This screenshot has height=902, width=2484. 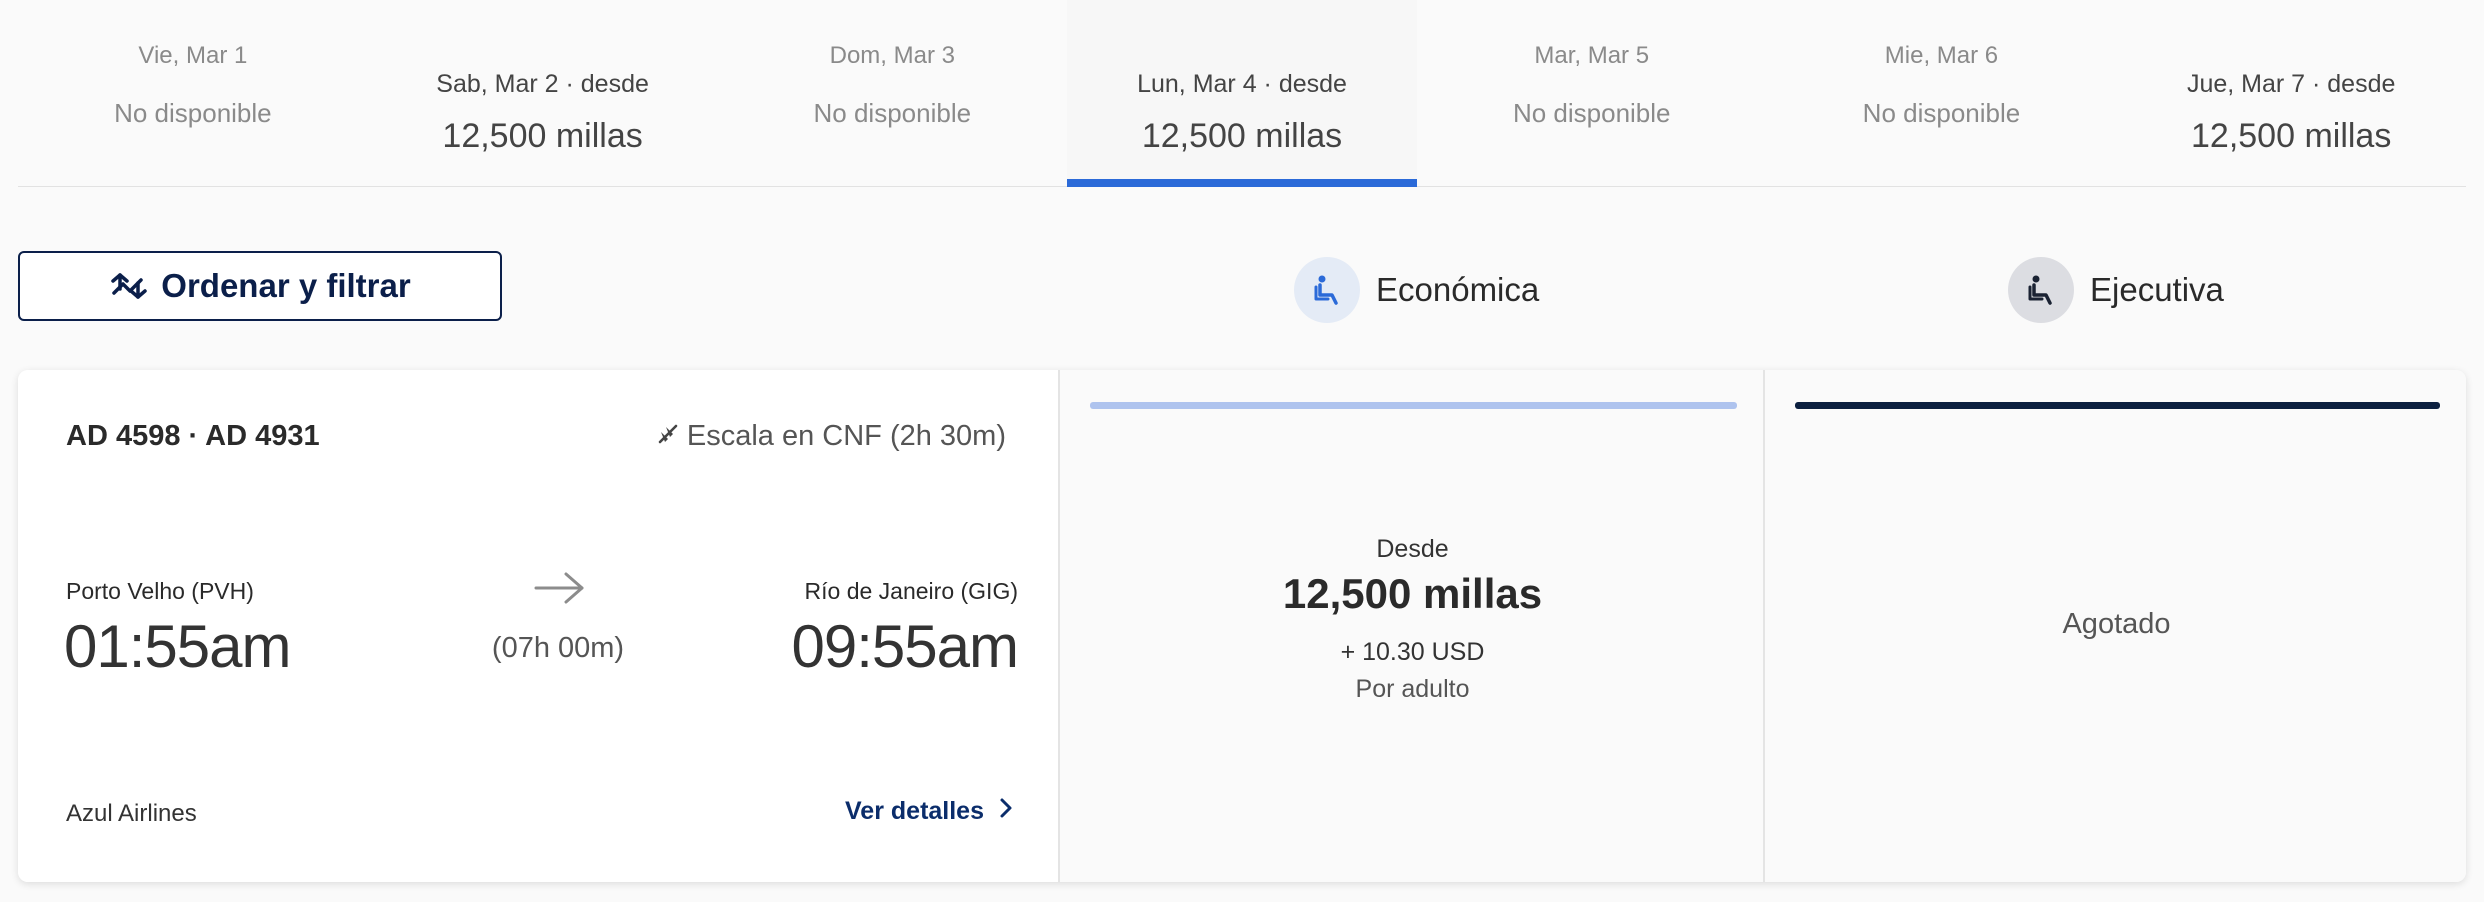 What do you see at coordinates (177, 646) in the screenshot?
I see `departure-time: 01:55am` at bounding box center [177, 646].